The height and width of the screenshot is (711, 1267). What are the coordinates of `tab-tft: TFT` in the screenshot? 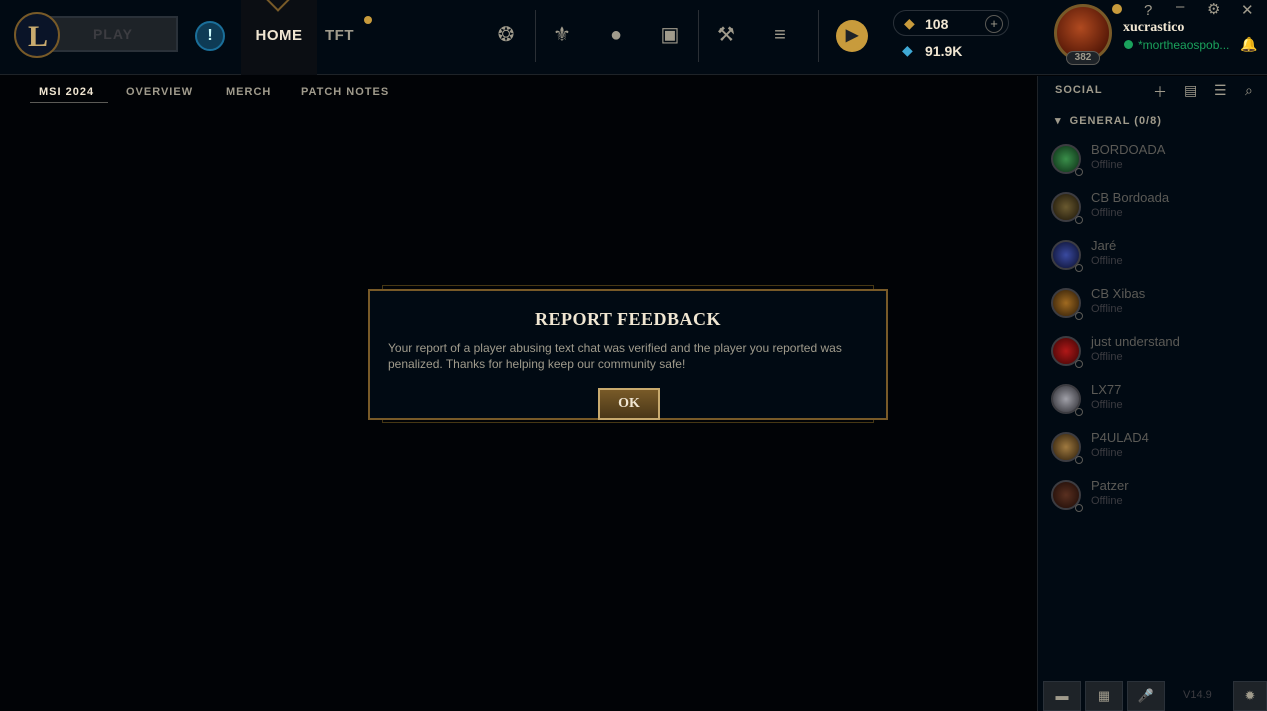 It's located at (345, 35).